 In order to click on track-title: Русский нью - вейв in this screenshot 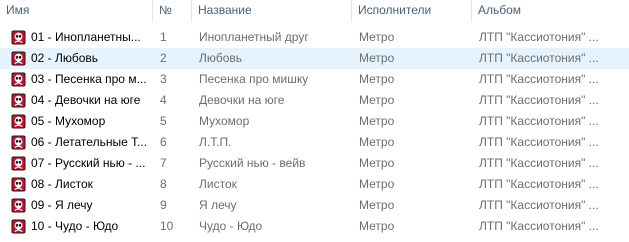, I will do `click(252, 163)`.